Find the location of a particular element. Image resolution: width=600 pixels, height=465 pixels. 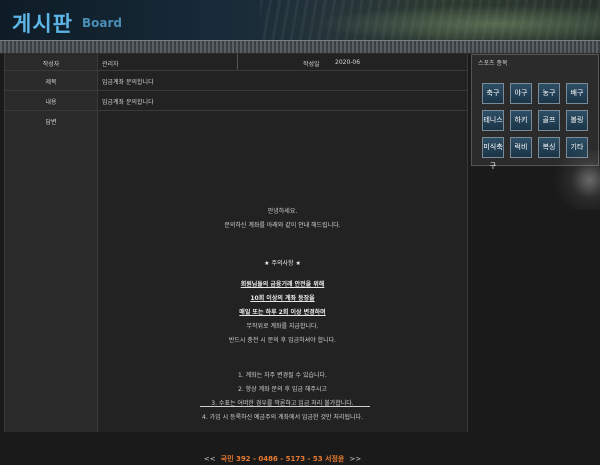

account-number: 국민 392 - 0486 - 5173 - 53 서정윤 is located at coordinates (282, 459).